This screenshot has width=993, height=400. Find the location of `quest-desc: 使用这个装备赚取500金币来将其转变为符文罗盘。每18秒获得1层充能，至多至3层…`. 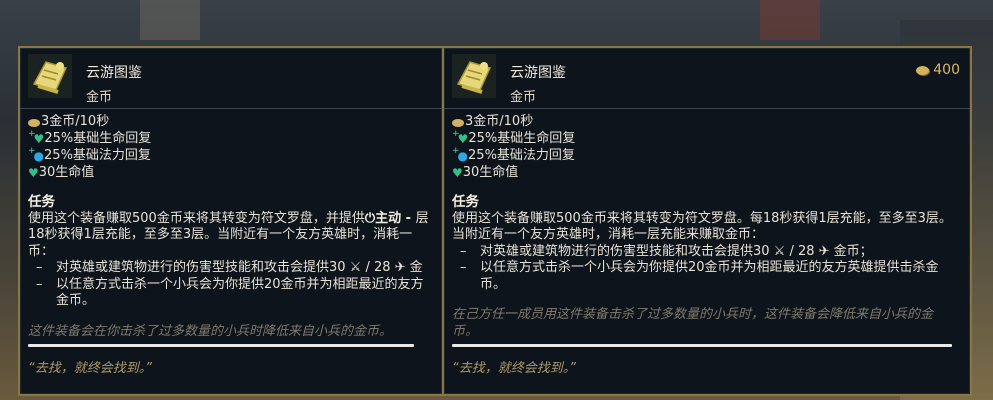

quest-desc: 使用这个装备赚取500金币来将其转变为符文罗盘。每18秒获得1层充能，至多至3层… is located at coordinates (702, 226).